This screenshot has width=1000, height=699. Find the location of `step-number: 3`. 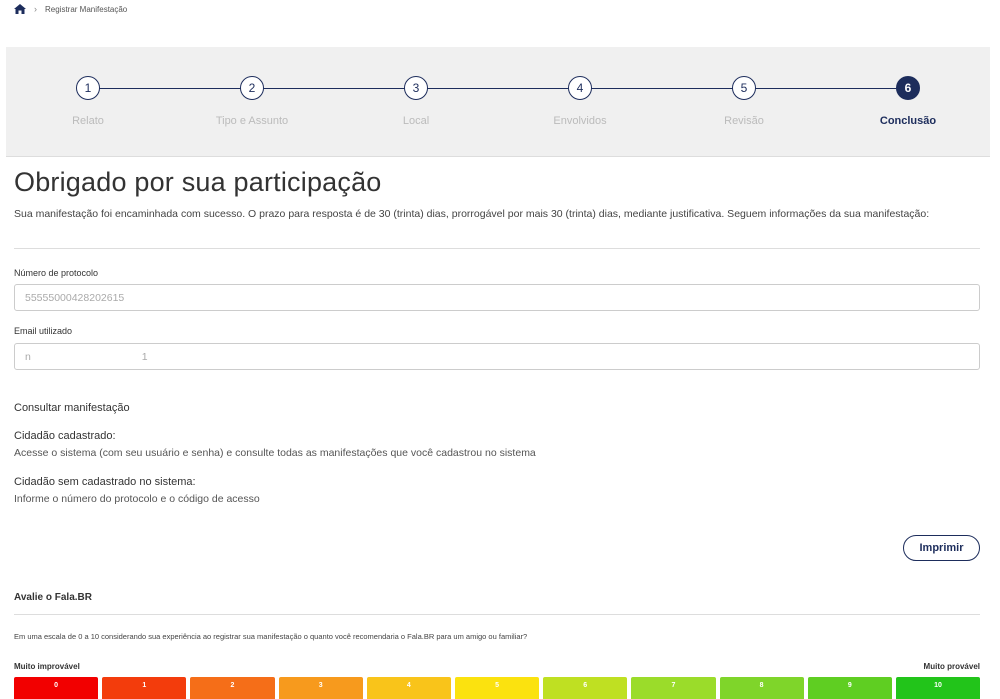

step-number: 3 is located at coordinates (416, 88).